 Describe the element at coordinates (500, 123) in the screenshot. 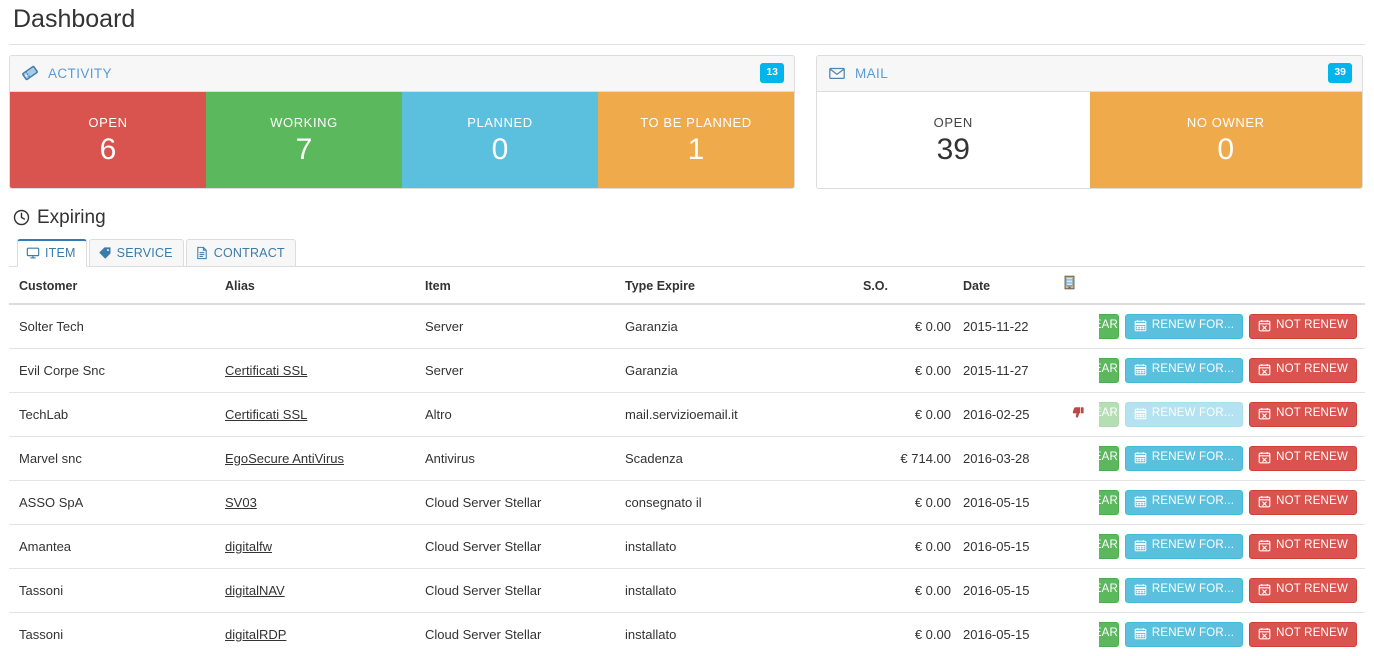

I see `tile-label: PLANNED` at that location.